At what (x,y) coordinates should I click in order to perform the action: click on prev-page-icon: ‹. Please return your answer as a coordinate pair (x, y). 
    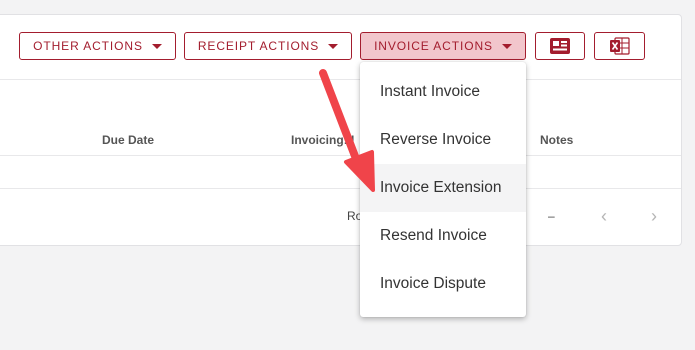
    Looking at the image, I should click on (604, 216).